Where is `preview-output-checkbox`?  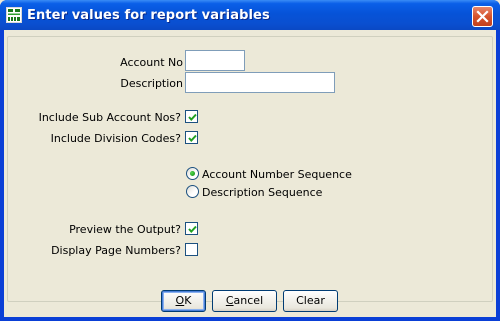
preview-output-checkbox is located at coordinates (191, 228).